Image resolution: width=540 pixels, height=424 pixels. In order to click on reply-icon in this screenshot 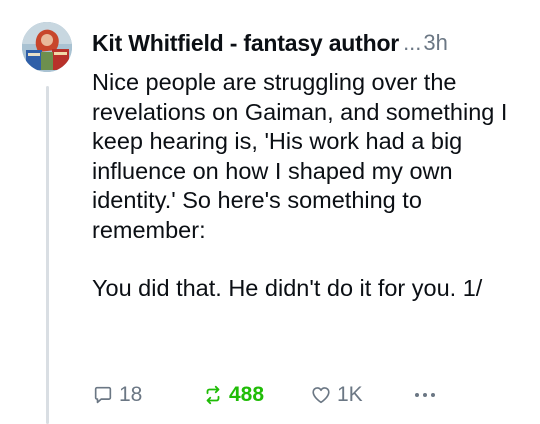, I will do `click(103, 395)`.